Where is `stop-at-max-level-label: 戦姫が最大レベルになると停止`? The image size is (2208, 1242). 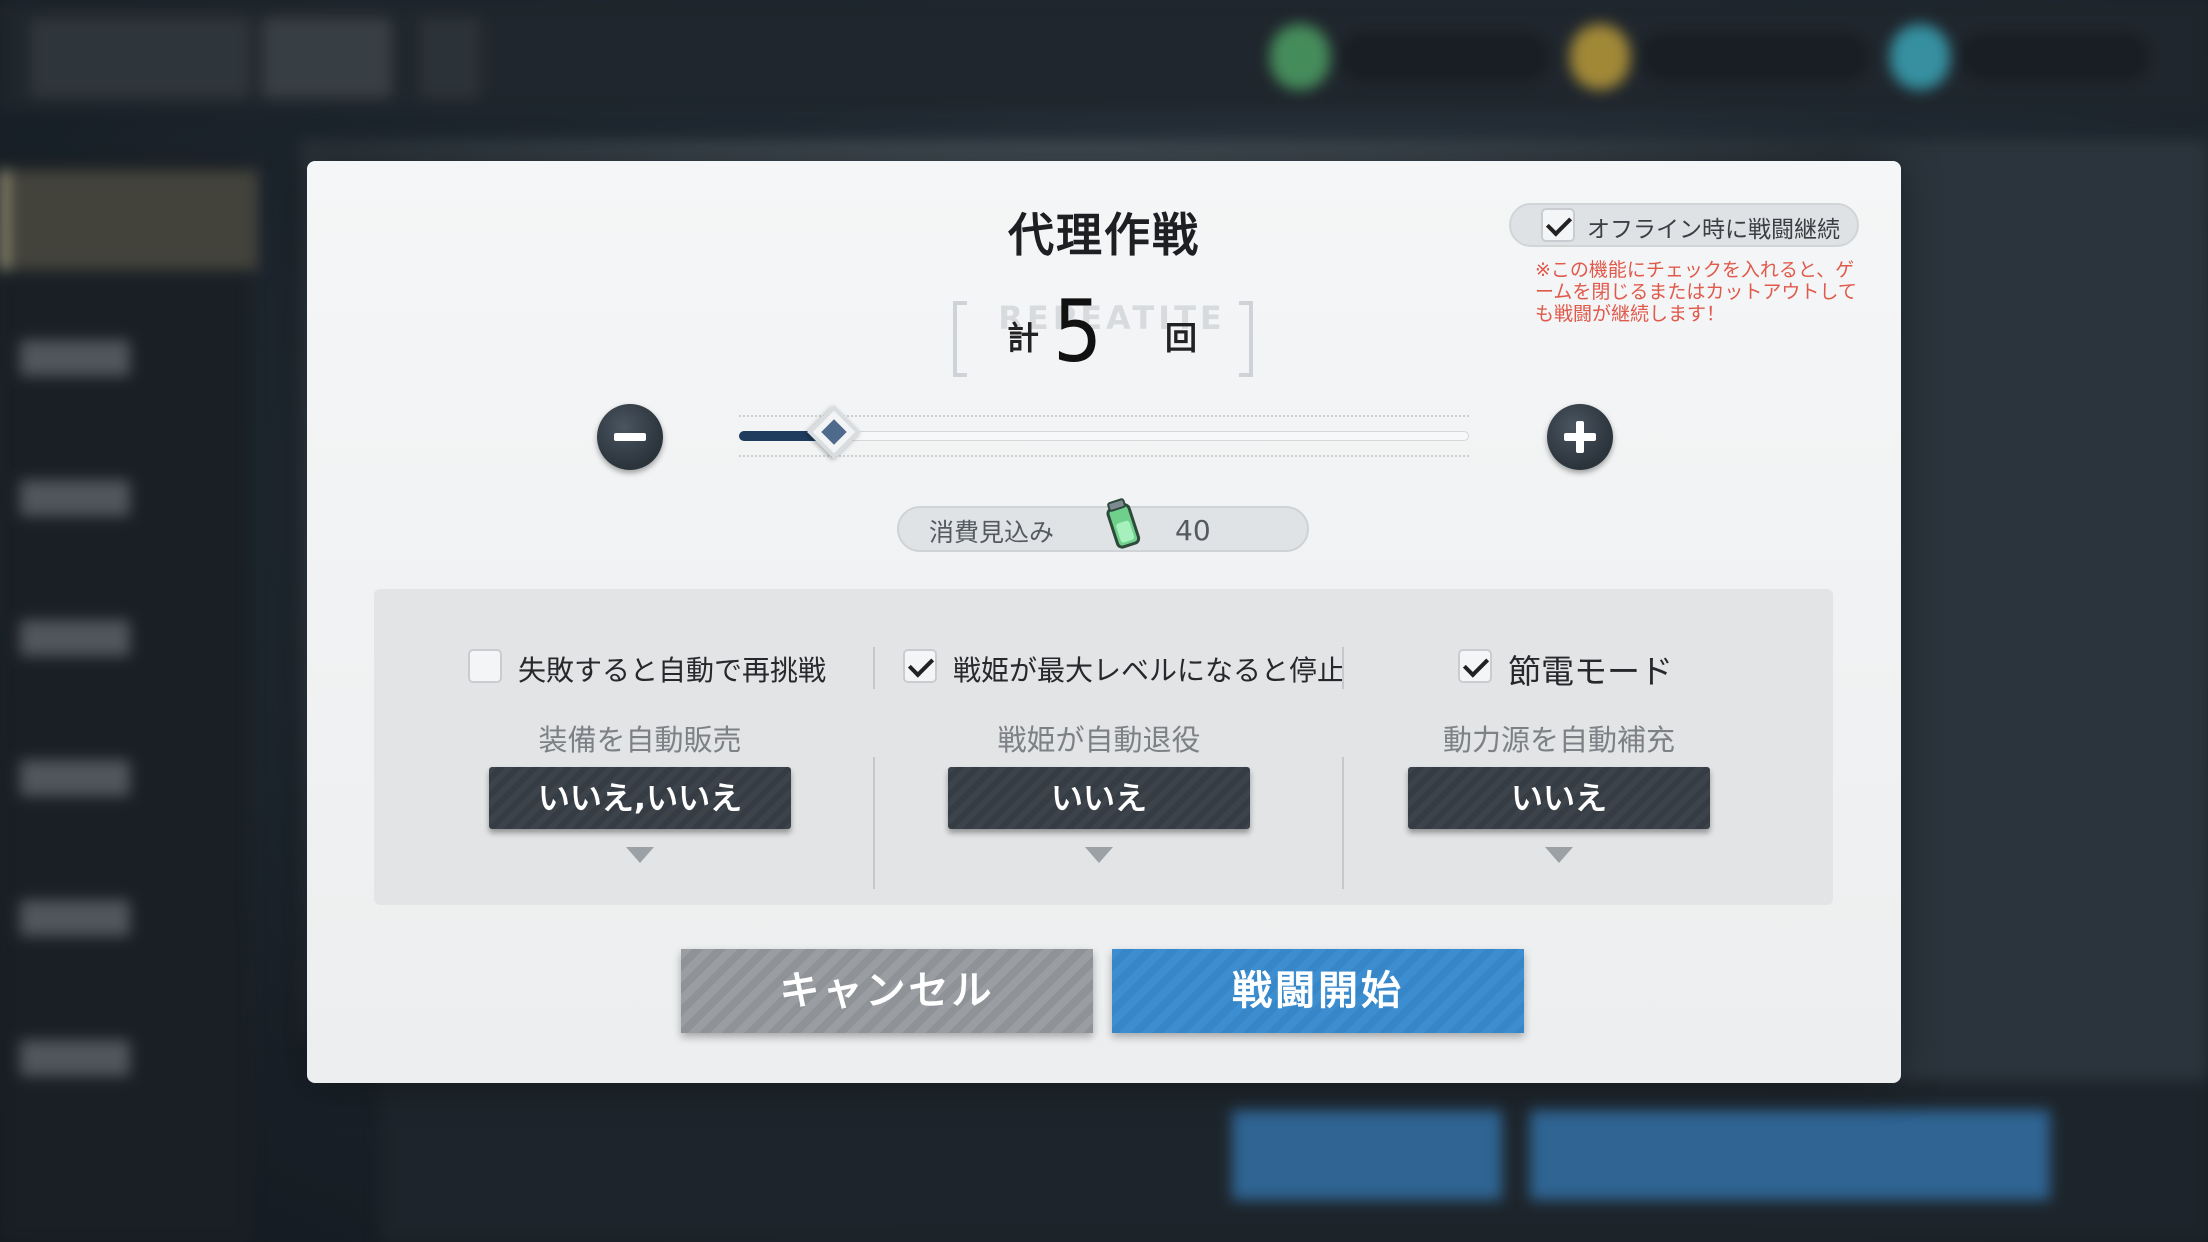 stop-at-max-level-label: 戦姫が最大レベルになると停止 is located at coordinates (1149, 670).